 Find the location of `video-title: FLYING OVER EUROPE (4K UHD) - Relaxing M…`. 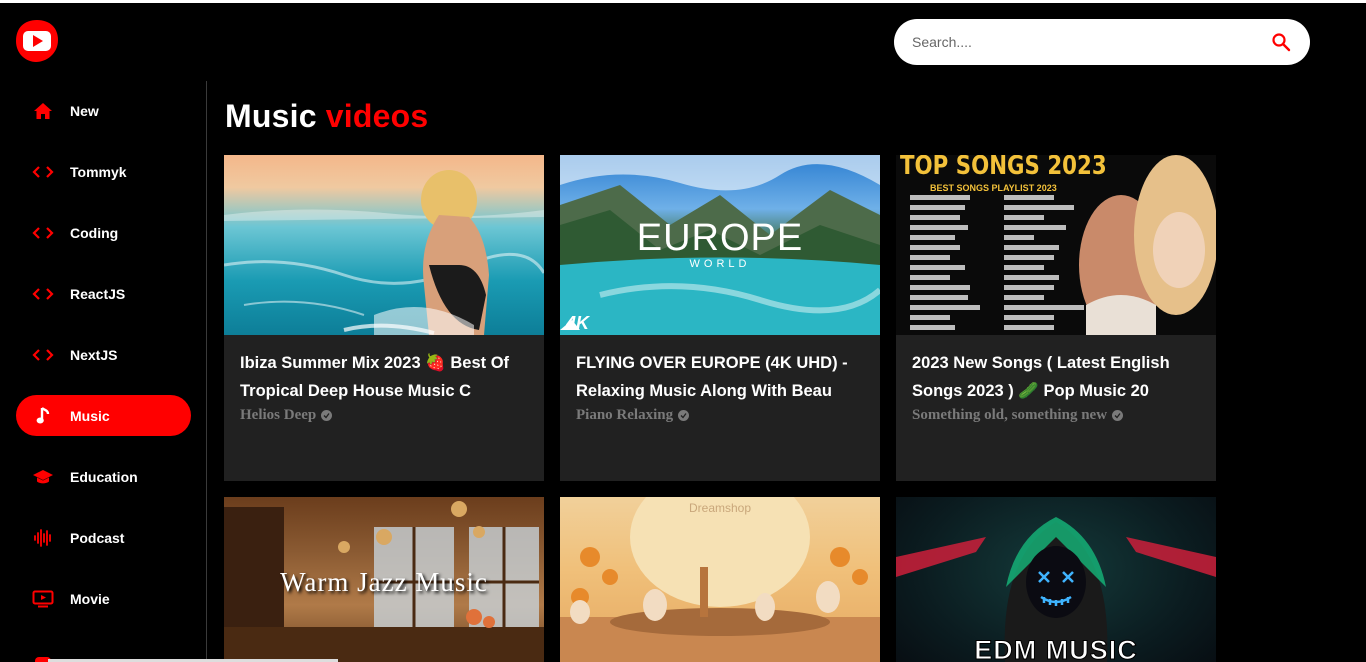

video-title: FLYING OVER EUROPE (4K UHD) - Relaxing M… is located at coordinates (720, 377).